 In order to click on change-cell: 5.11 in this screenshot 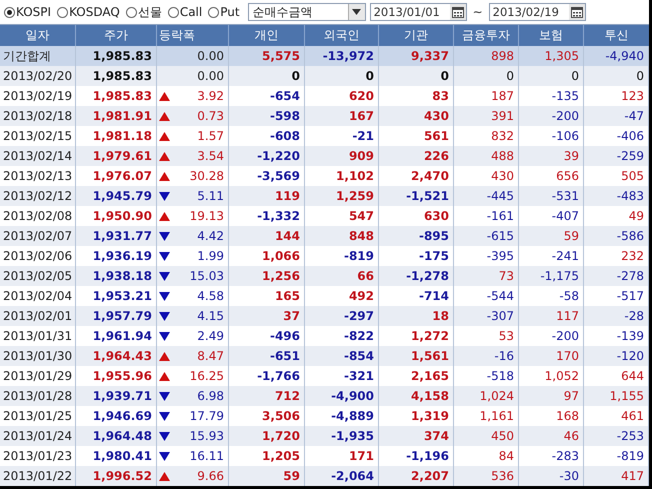, I will do `click(210, 196)`.